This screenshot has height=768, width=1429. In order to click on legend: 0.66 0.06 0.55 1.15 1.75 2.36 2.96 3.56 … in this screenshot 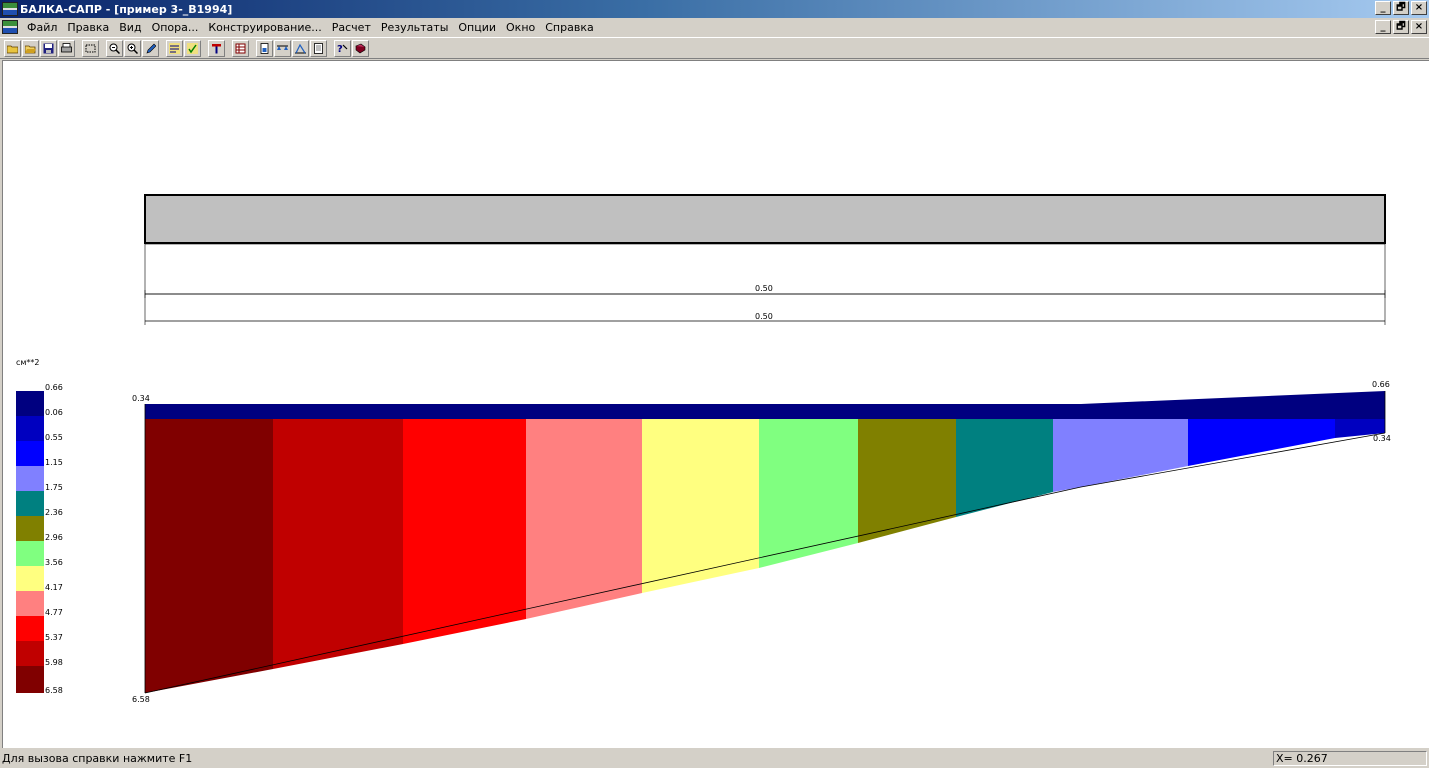, I will do `click(39, 539)`.